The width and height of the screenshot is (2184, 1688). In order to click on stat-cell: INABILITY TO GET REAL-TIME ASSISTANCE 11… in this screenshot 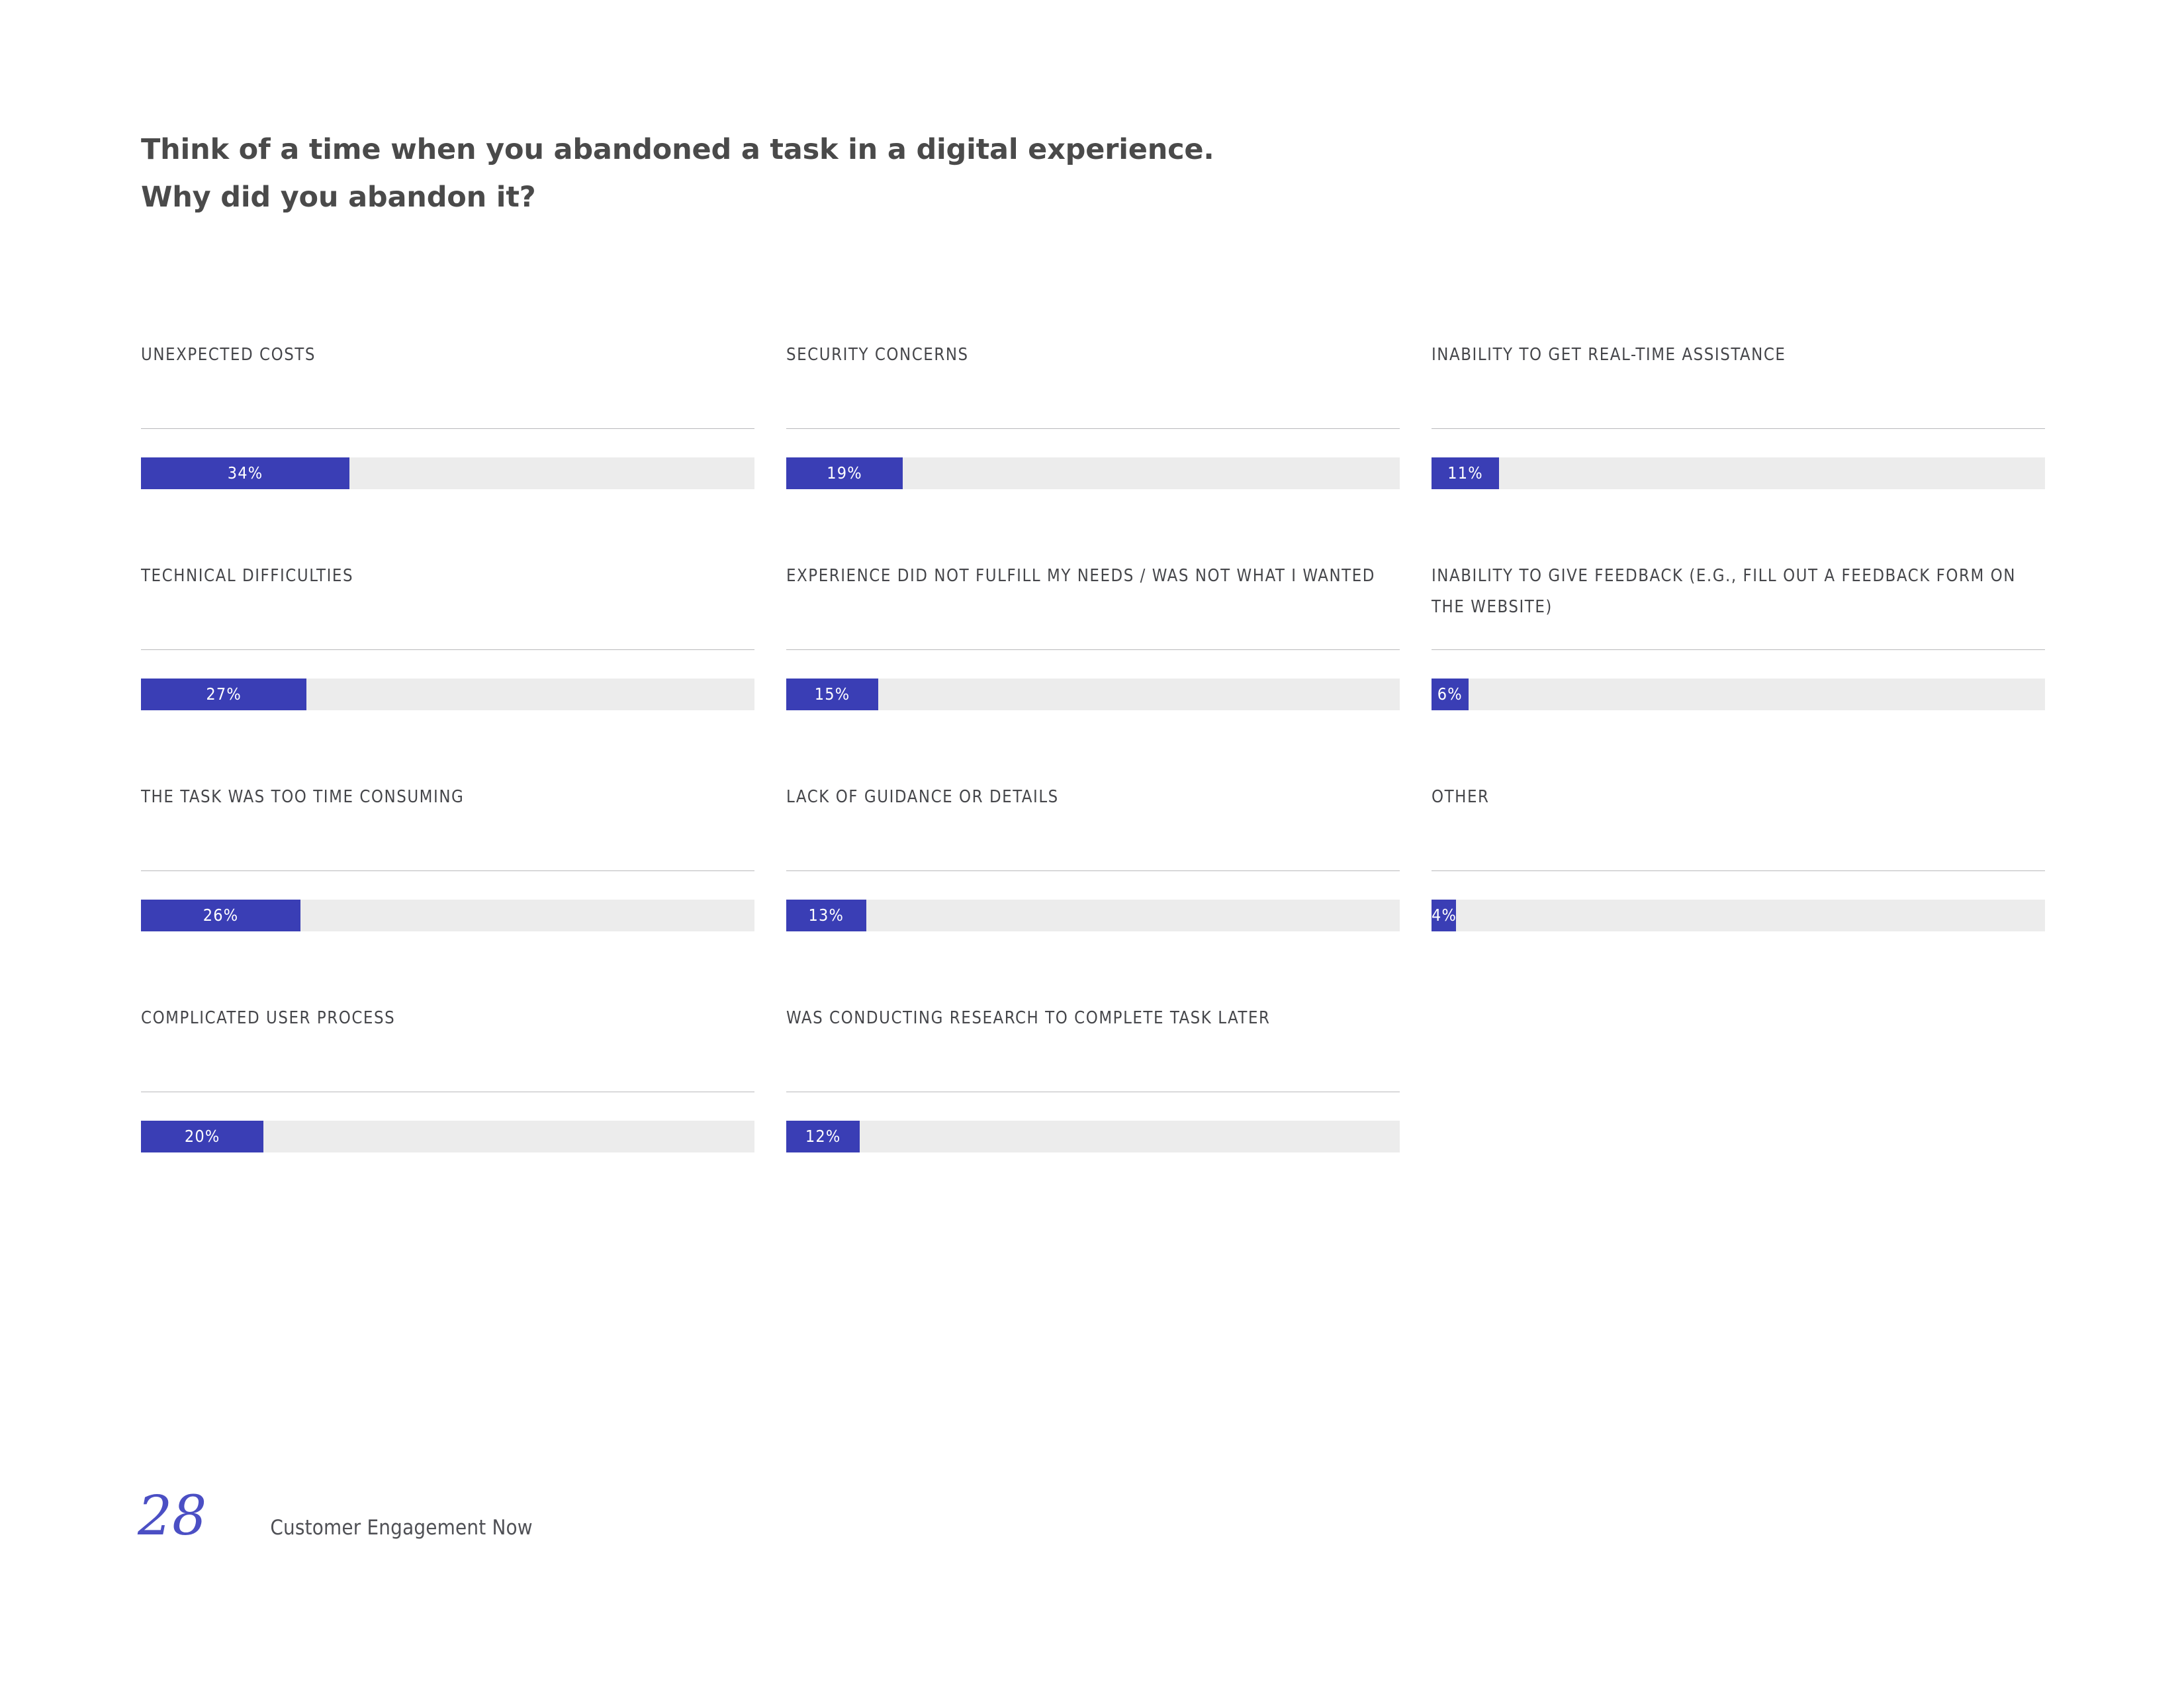, I will do `click(1738, 444)`.